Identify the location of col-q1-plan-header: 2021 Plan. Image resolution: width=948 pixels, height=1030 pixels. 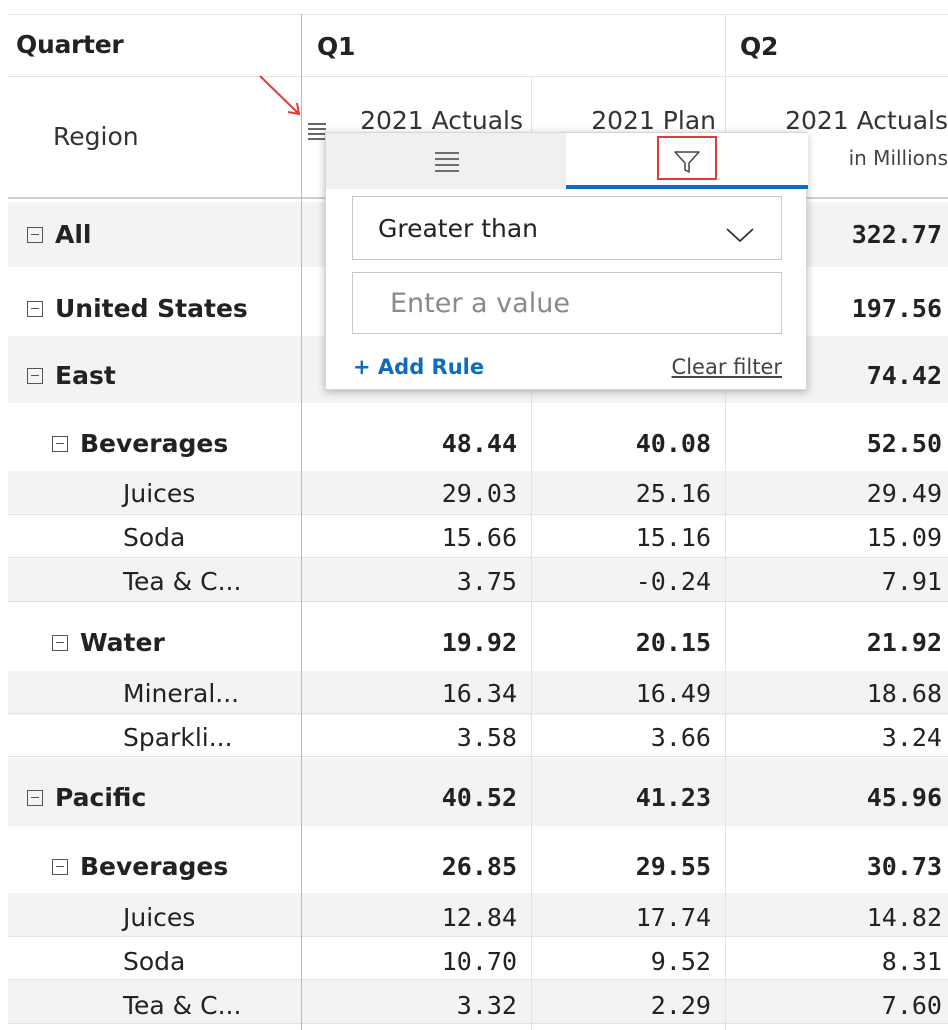
(653, 120).